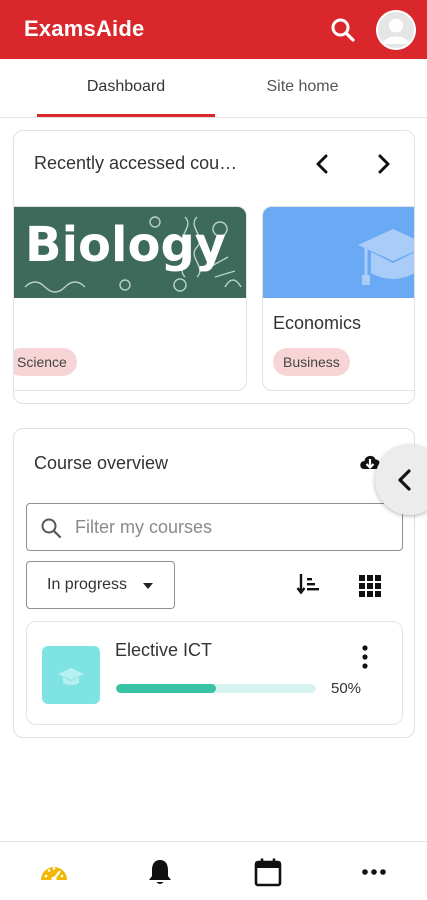 This screenshot has width=427, height=900. What do you see at coordinates (370, 585) in the screenshot?
I see `grid-view-icon` at bounding box center [370, 585].